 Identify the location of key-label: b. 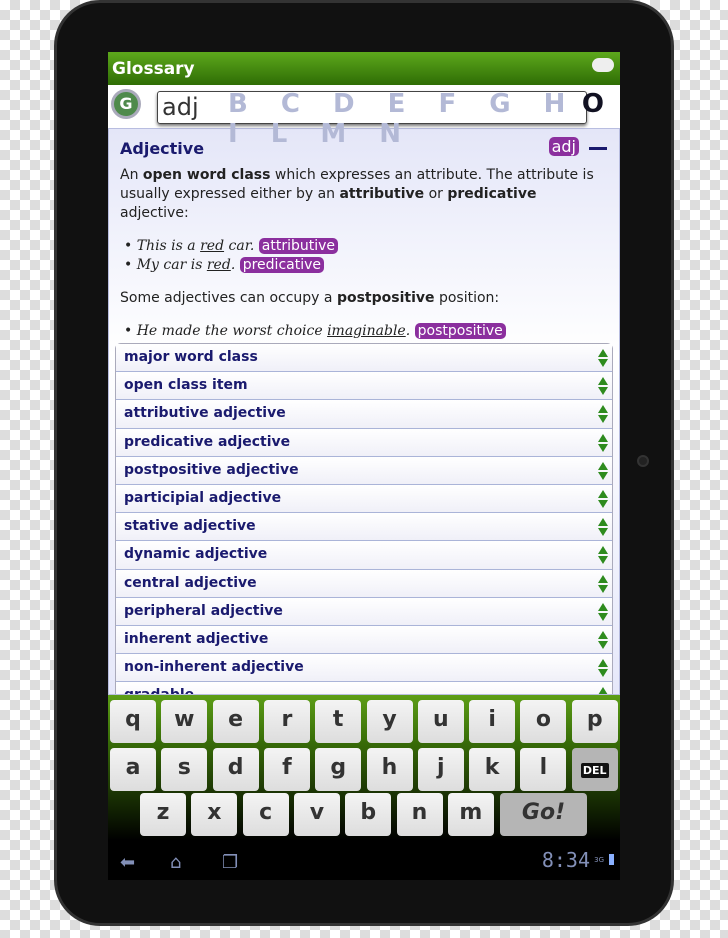
(368, 812).